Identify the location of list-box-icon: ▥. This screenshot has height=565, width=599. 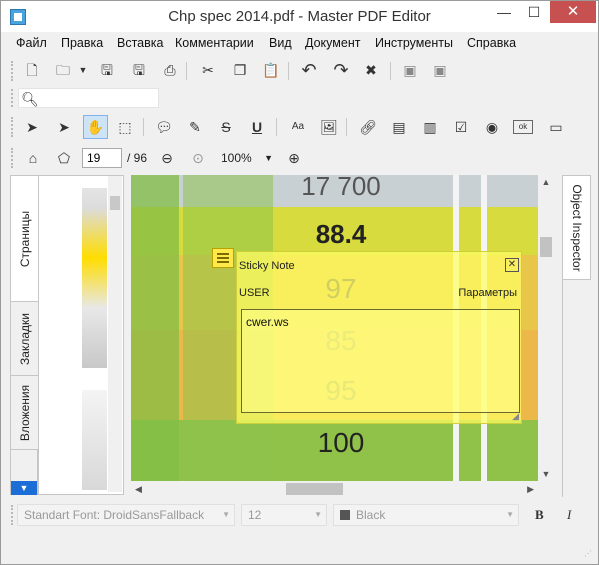
(430, 127).